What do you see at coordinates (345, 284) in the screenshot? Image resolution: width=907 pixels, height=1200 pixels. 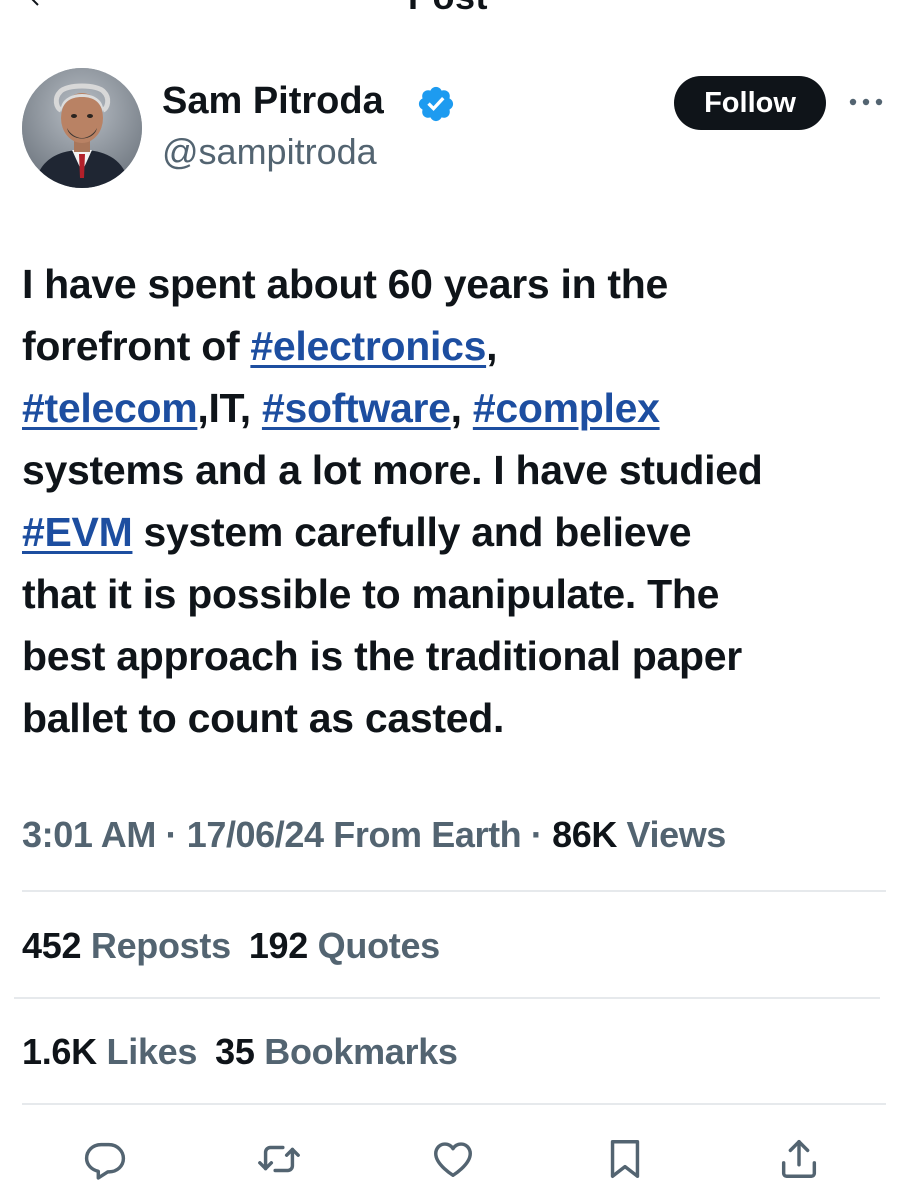 I see `tweet-text-segment: I have spent about 60 years in the` at bounding box center [345, 284].